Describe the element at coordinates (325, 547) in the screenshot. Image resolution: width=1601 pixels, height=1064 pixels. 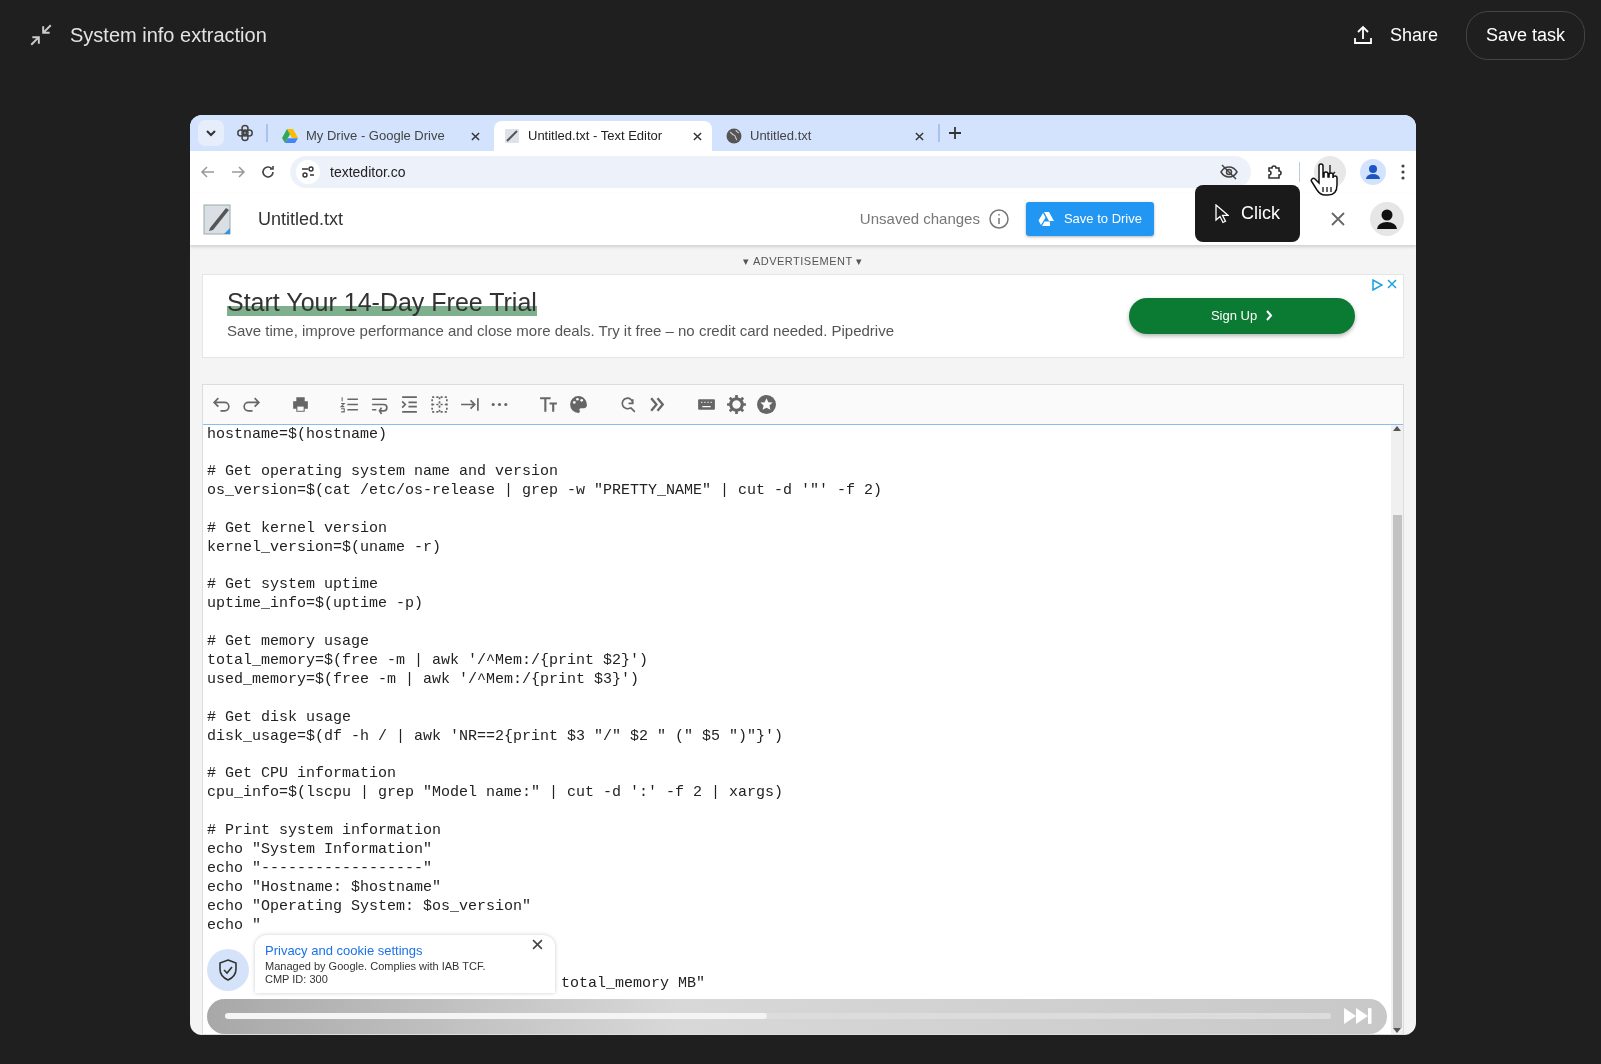
I see `code-line: kernel_version=$(uname -r)` at that location.